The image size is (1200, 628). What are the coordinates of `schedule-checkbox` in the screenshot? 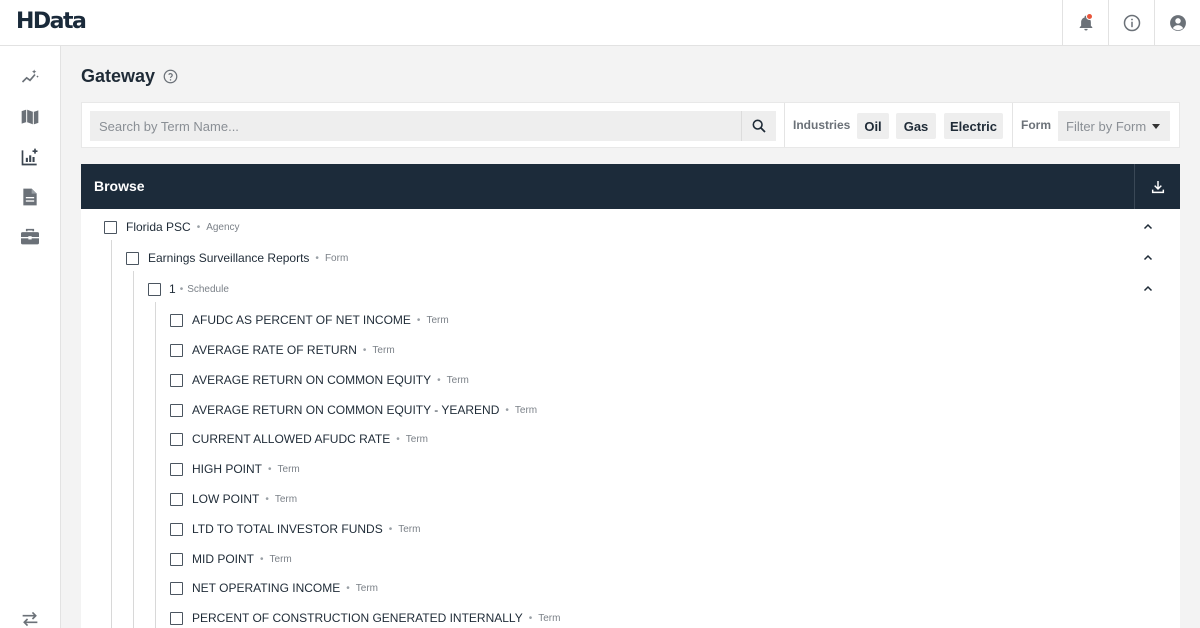 It's located at (154, 289).